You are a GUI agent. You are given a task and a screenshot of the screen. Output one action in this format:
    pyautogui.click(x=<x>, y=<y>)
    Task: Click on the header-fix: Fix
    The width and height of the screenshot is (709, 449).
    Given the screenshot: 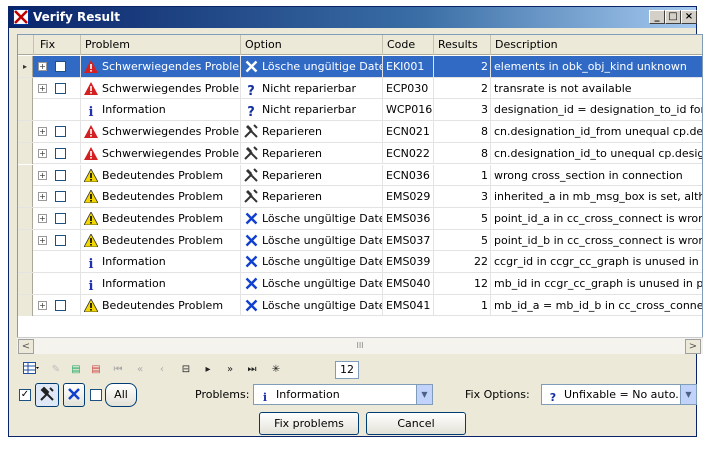 What is the action you would take?
    pyautogui.click(x=57, y=45)
    